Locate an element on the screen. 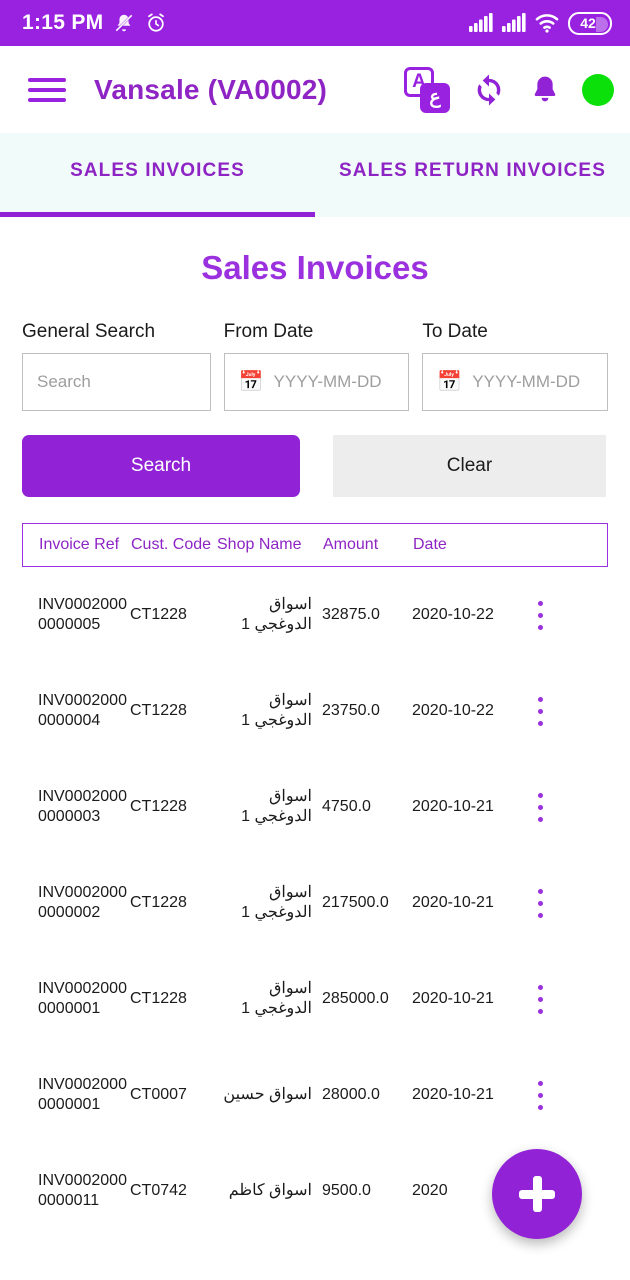  cell-amount: 23750.0 is located at coordinates (351, 711).